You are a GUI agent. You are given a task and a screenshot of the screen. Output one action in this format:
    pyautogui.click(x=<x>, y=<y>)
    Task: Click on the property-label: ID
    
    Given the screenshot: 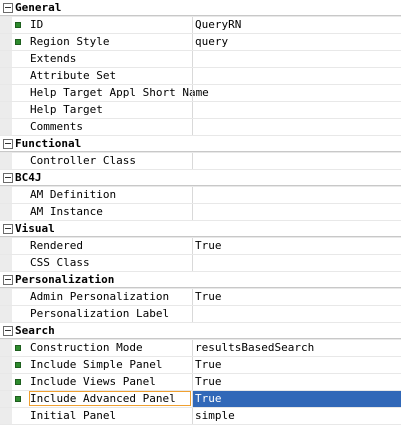 What is the action you would take?
    pyautogui.click(x=37, y=24)
    